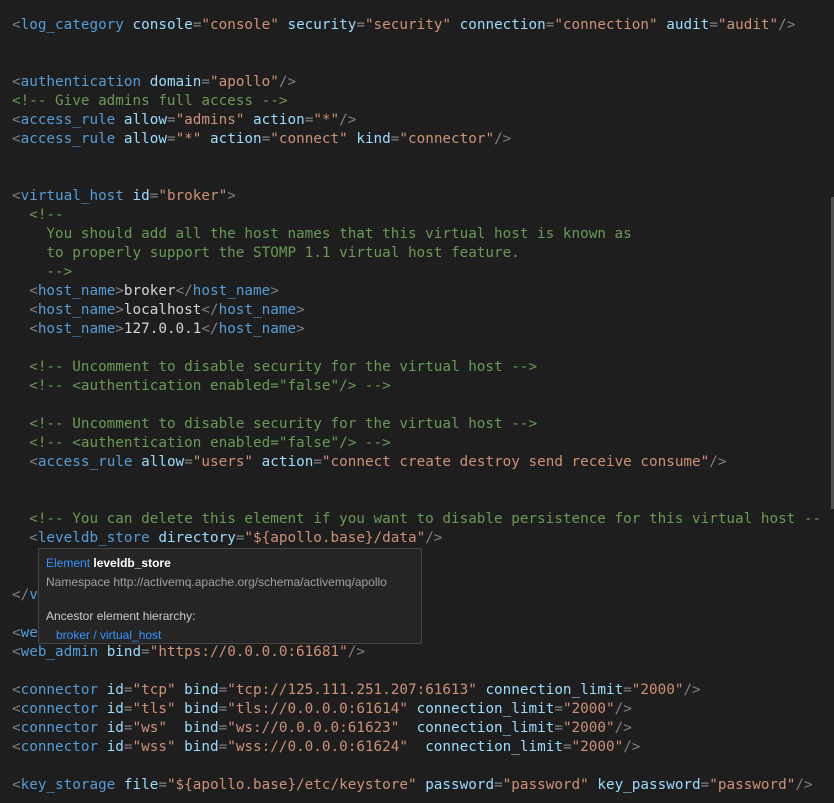 The height and width of the screenshot is (803, 834). I want to click on code-token: id, so click(115, 728).